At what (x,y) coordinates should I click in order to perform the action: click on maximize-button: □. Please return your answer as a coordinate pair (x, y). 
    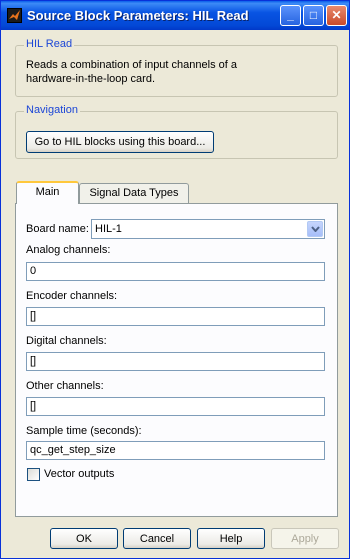
    Looking at the image, I should click on (313, 15).